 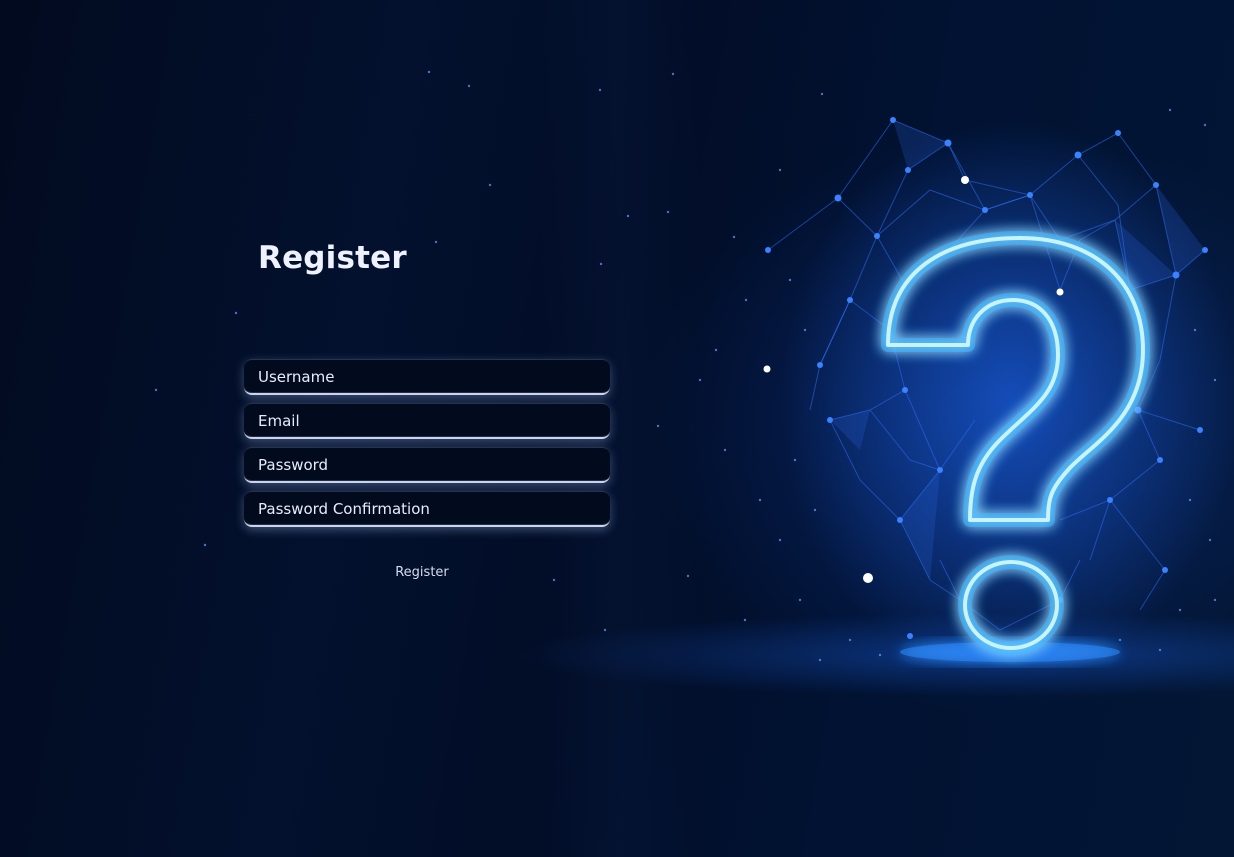 What do you see at coordinates (427, 421) in the screenshot?
I see `email-input` at bounding box center [427, 421].